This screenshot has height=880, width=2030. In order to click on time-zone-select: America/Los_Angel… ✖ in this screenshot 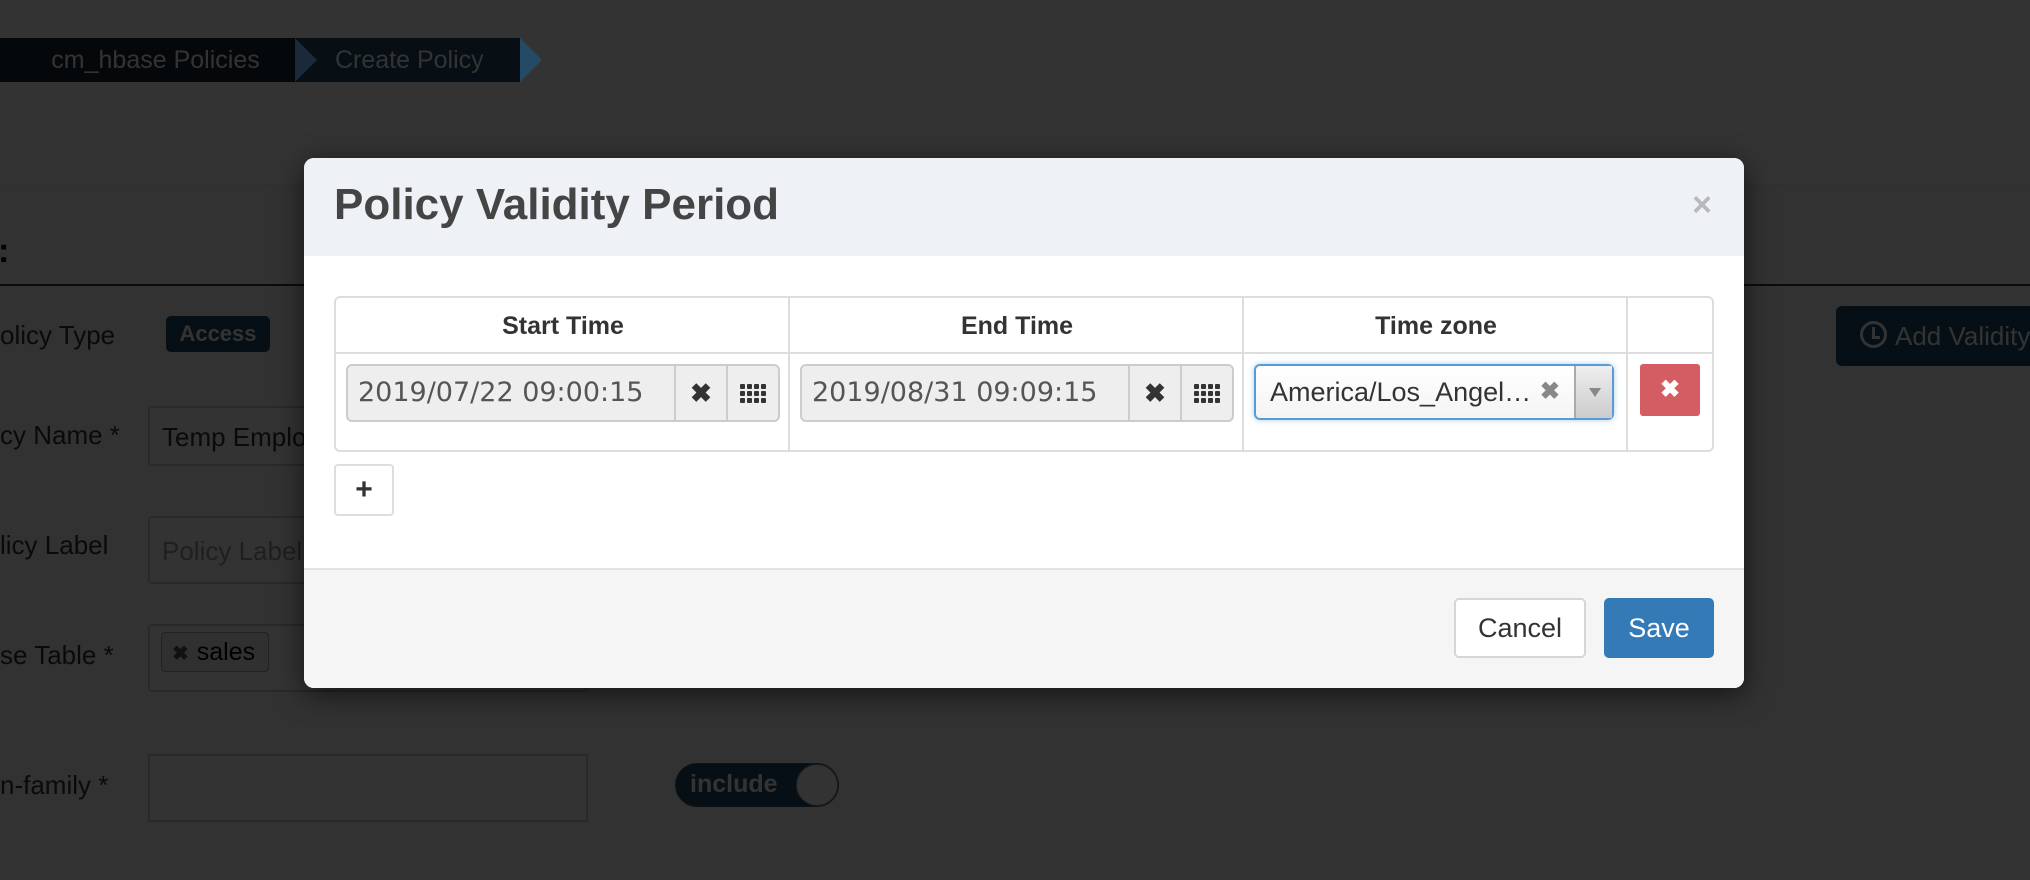, I will do `click(1434, 392)`.